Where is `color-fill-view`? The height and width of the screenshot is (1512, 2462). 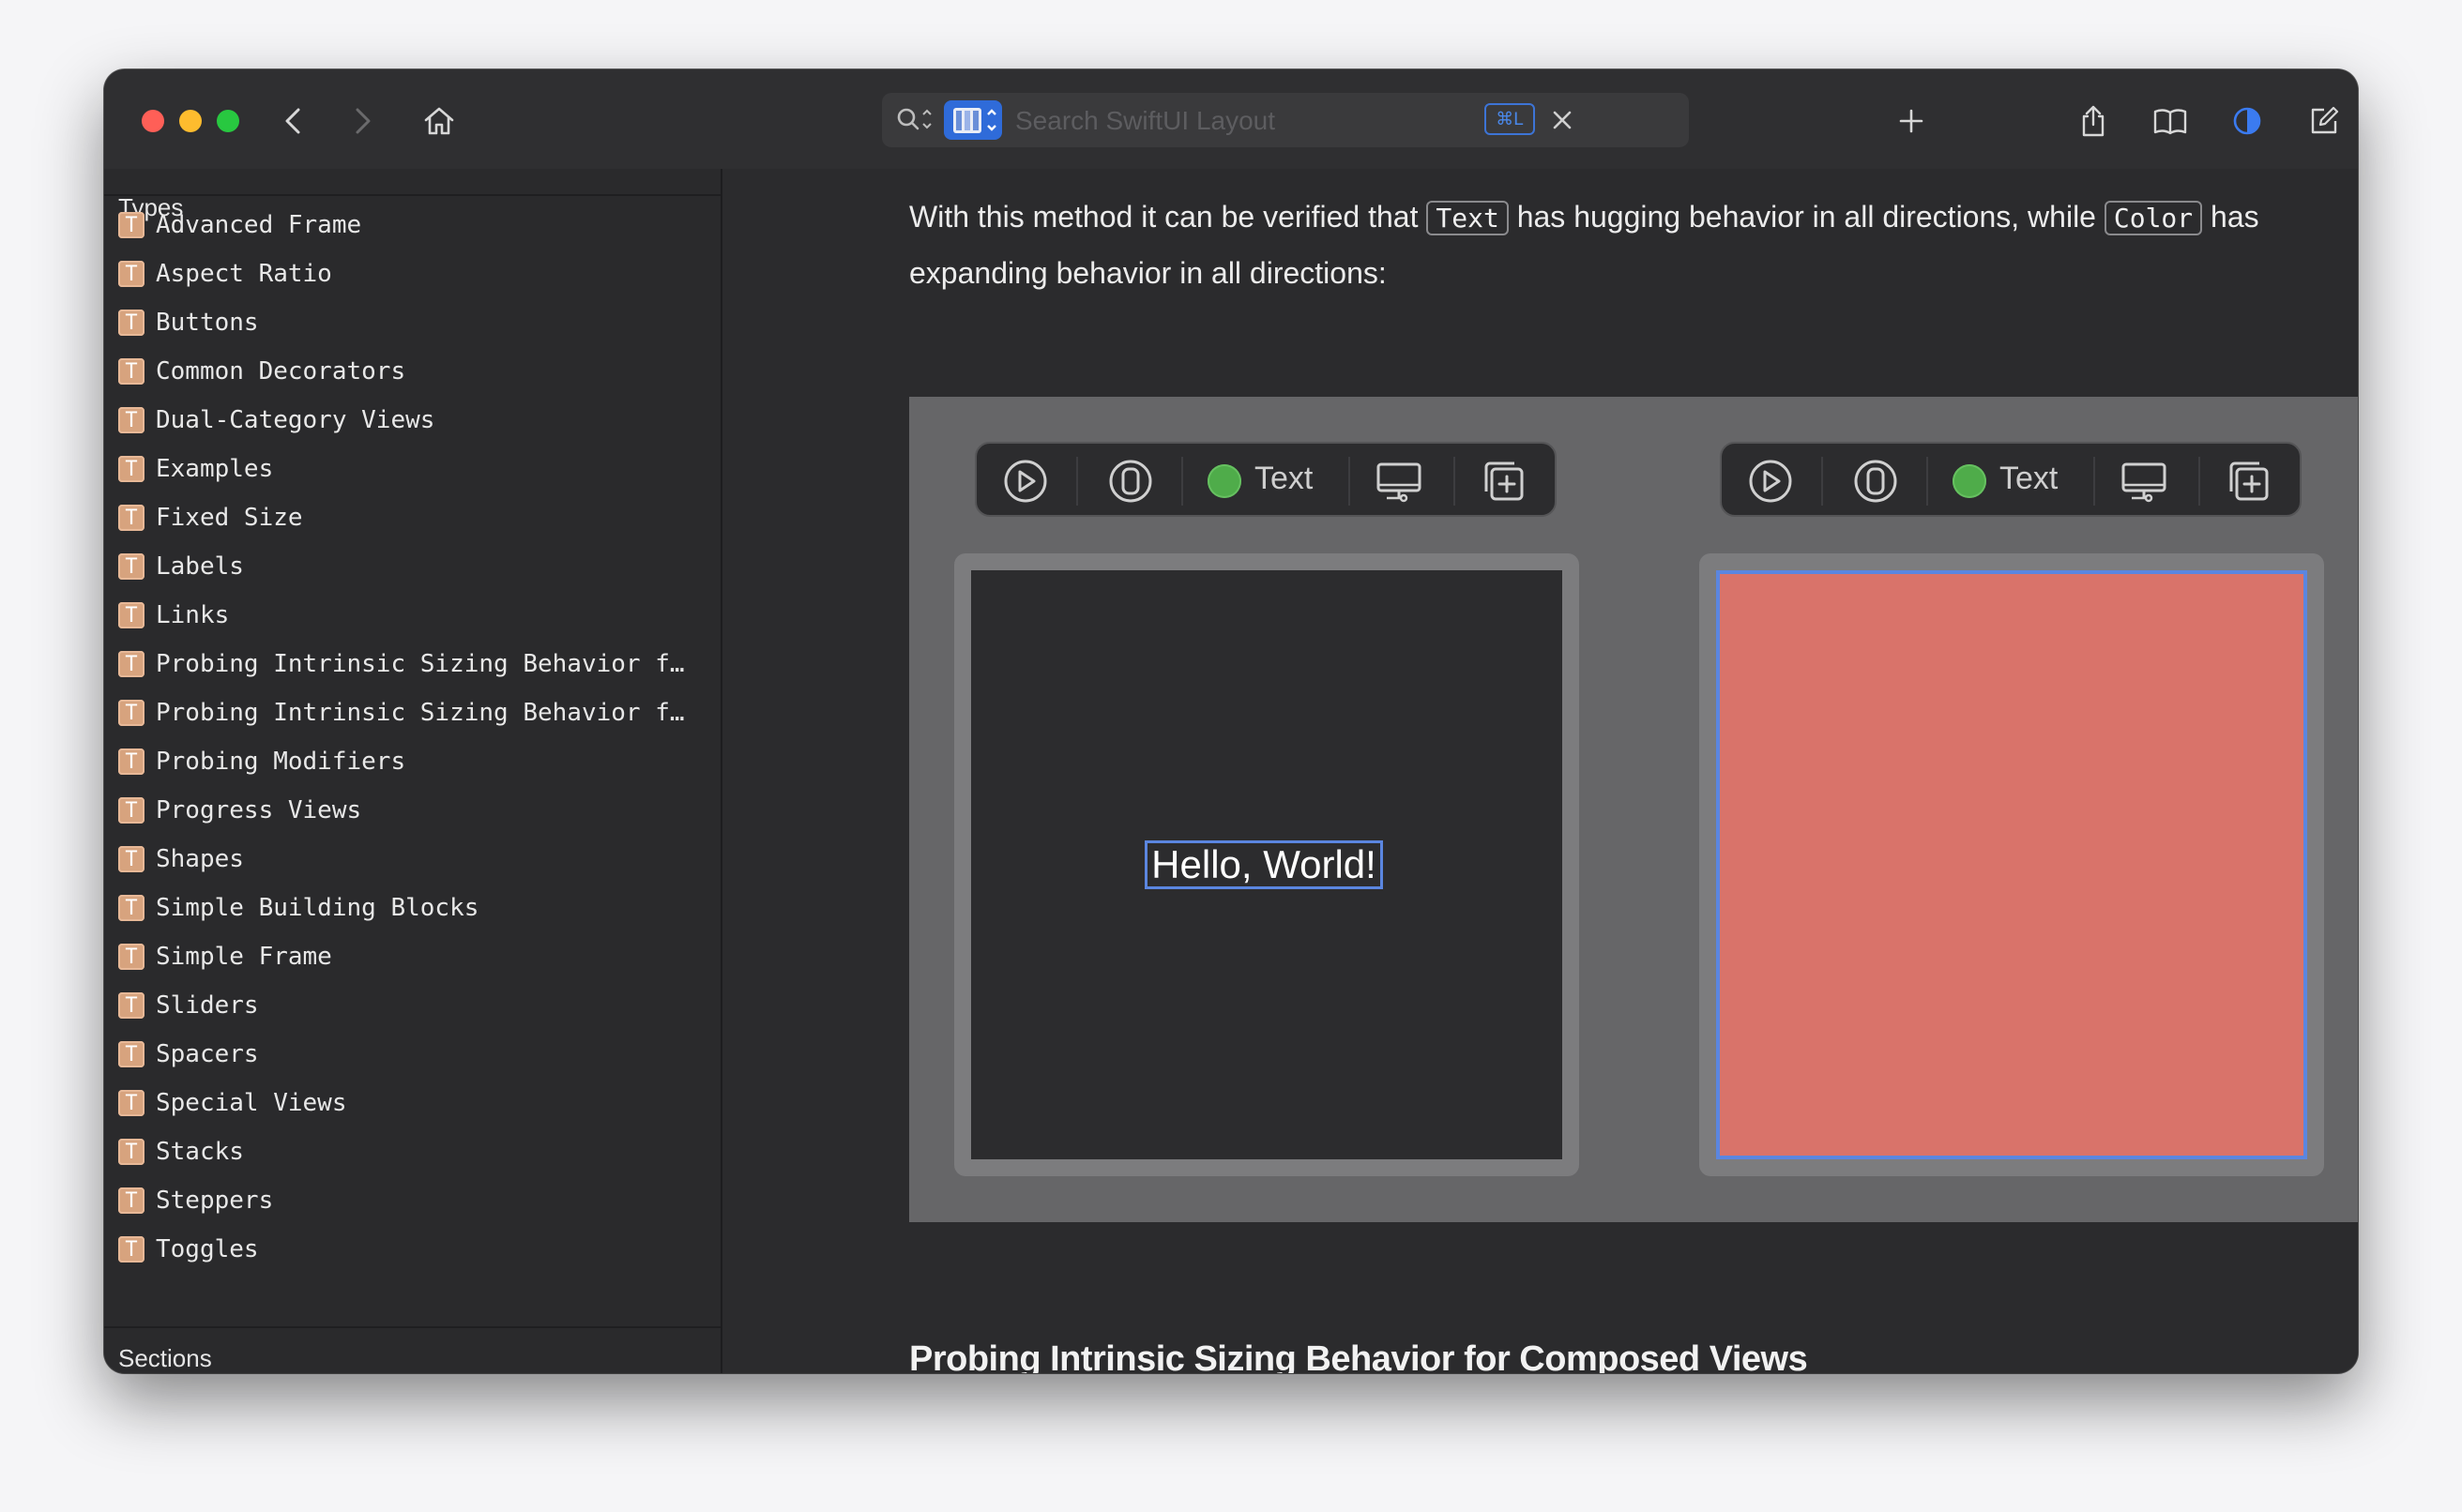
color-fill-view is located at coordinates (2011, 864).